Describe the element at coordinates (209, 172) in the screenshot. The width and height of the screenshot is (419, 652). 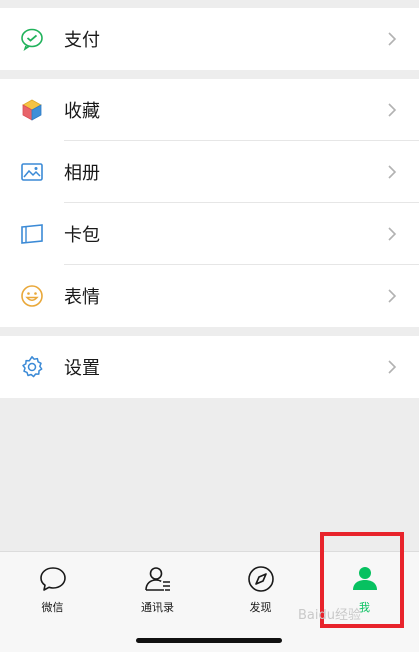
I see `menu-item-album: 相册` at that location.